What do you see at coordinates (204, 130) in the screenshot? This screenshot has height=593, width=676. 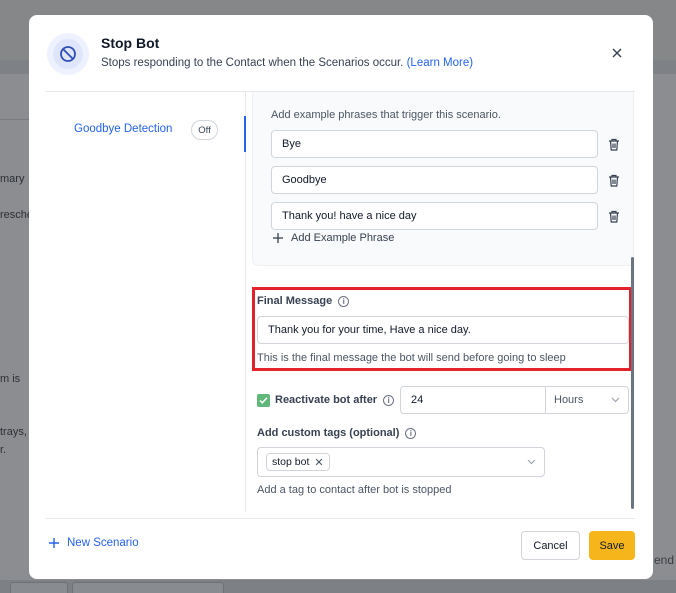 I see `scenario-toggle: Off` at bounding box center [204, 130].